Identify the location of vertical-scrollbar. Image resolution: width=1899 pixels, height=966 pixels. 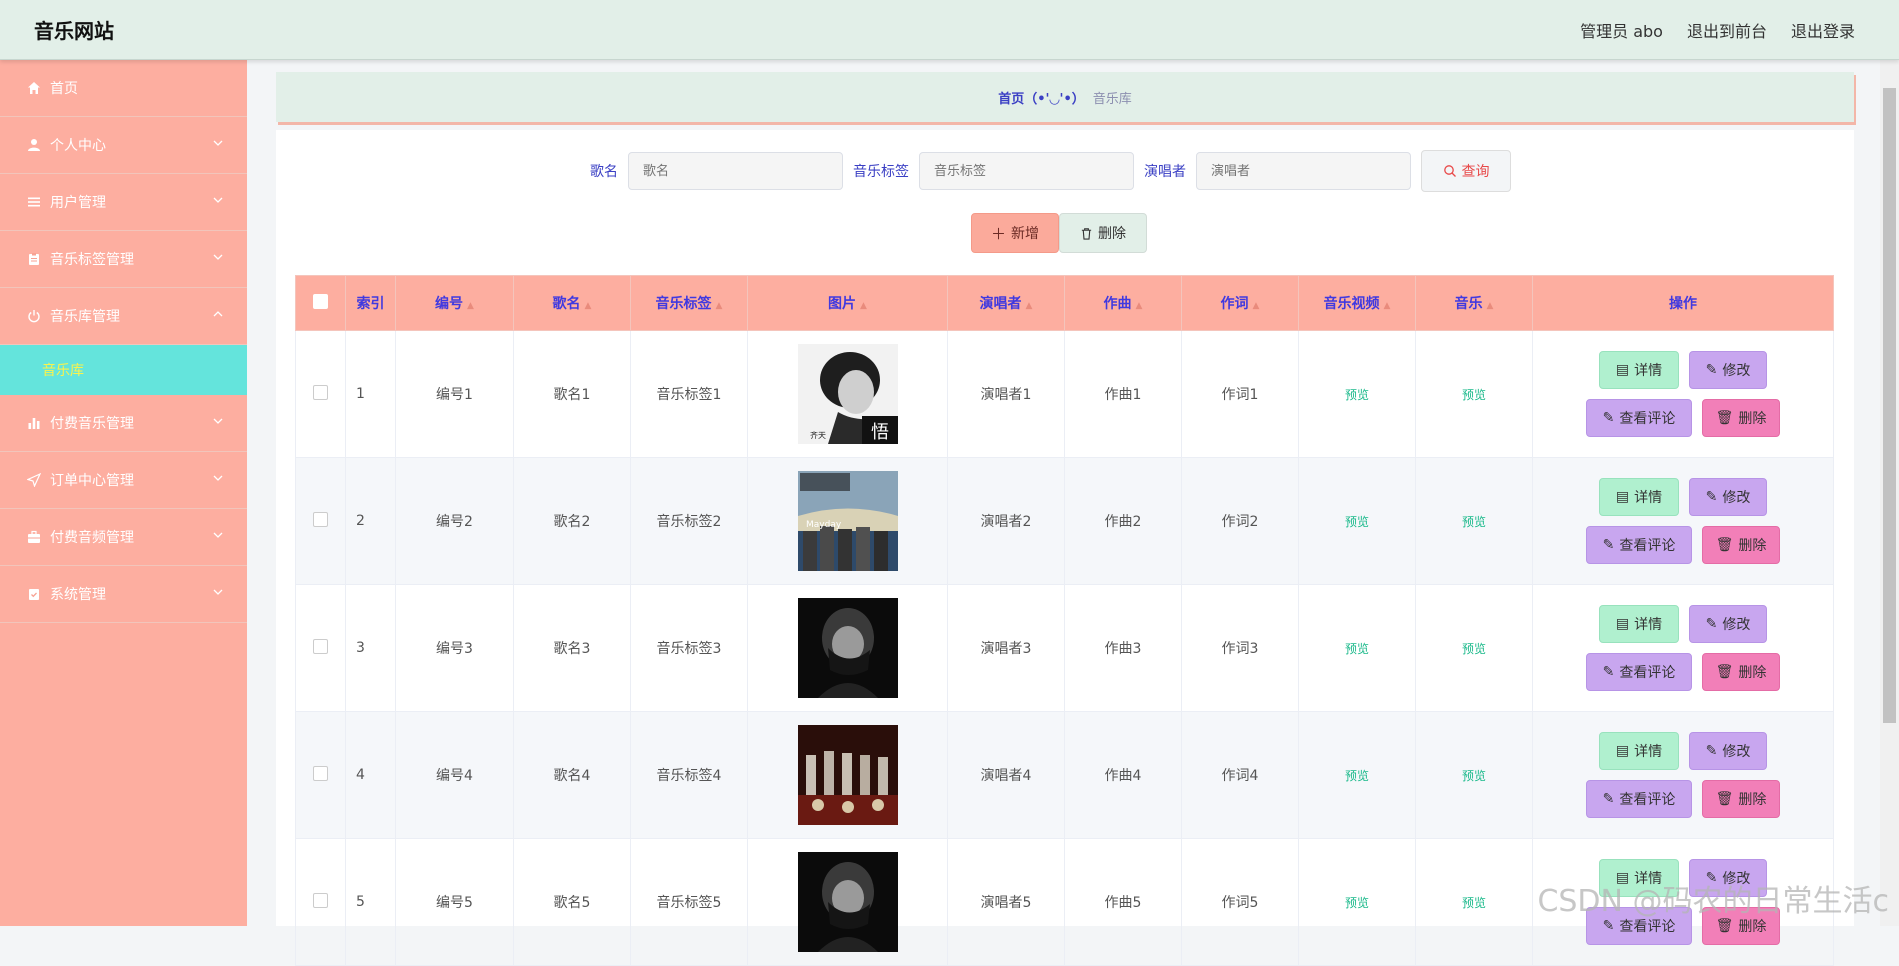
(1889, 493).